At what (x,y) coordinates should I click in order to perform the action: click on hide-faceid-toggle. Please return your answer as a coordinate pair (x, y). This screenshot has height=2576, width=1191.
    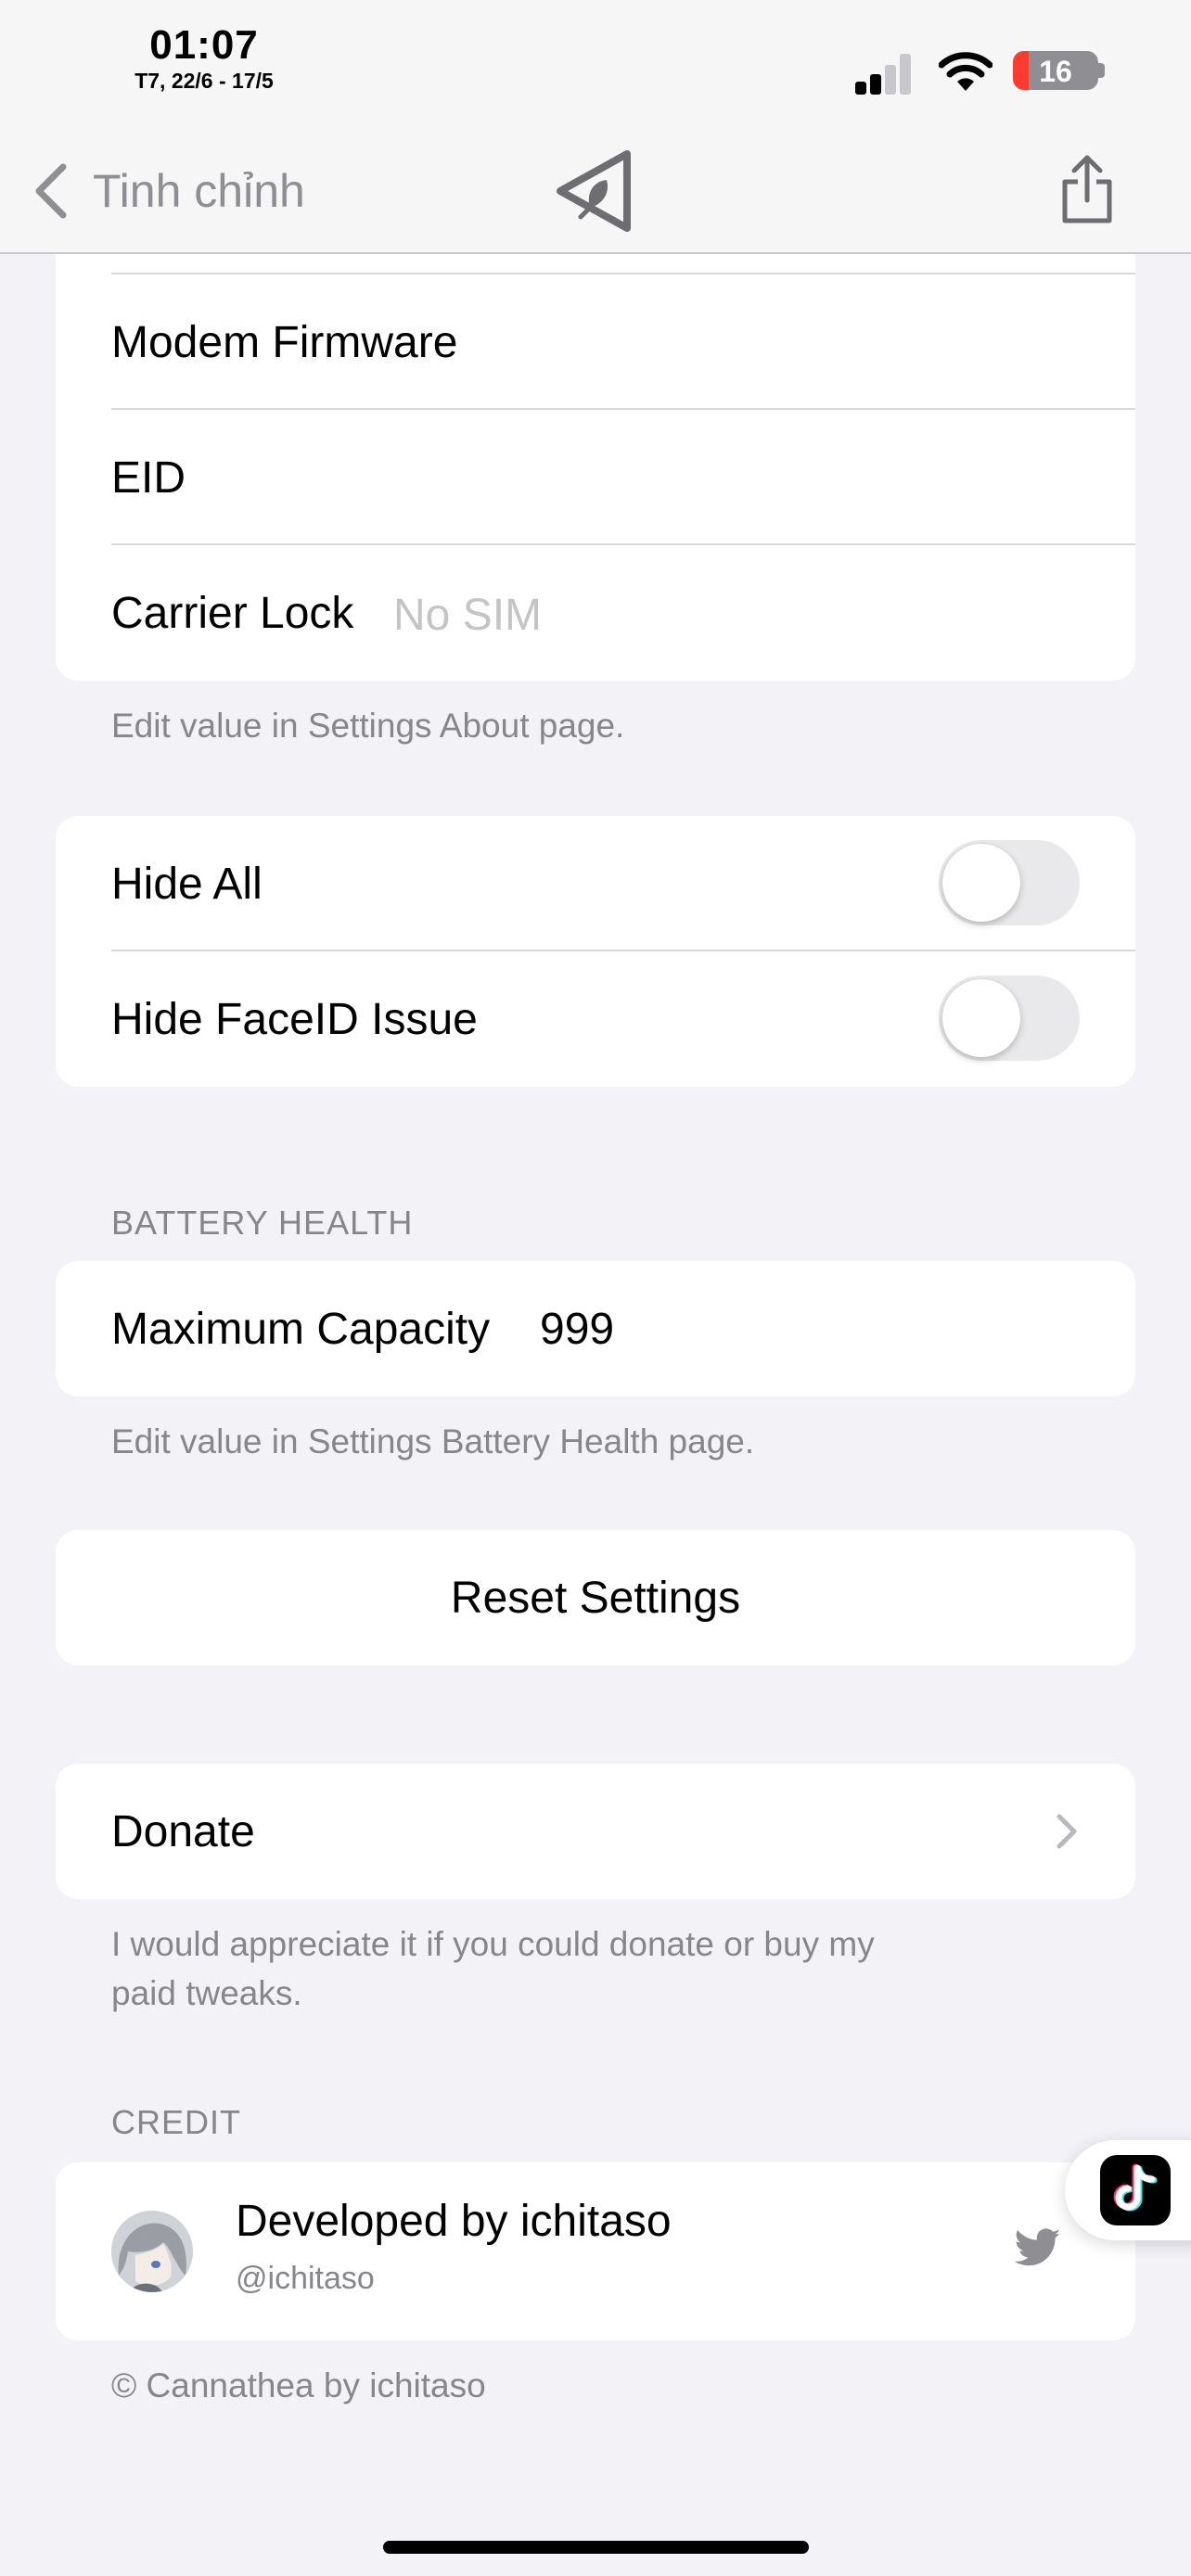
    Looking at the image, I should click on (1010, 1018).